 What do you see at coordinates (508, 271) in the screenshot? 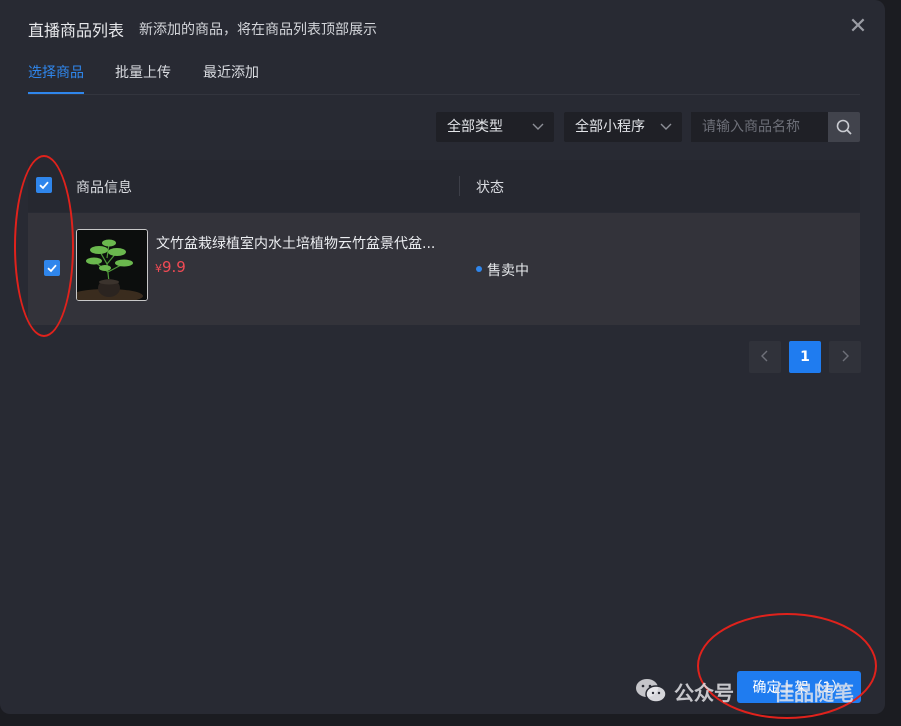
I see `status-badge: 售卖中` at bounding box center [508, 271].